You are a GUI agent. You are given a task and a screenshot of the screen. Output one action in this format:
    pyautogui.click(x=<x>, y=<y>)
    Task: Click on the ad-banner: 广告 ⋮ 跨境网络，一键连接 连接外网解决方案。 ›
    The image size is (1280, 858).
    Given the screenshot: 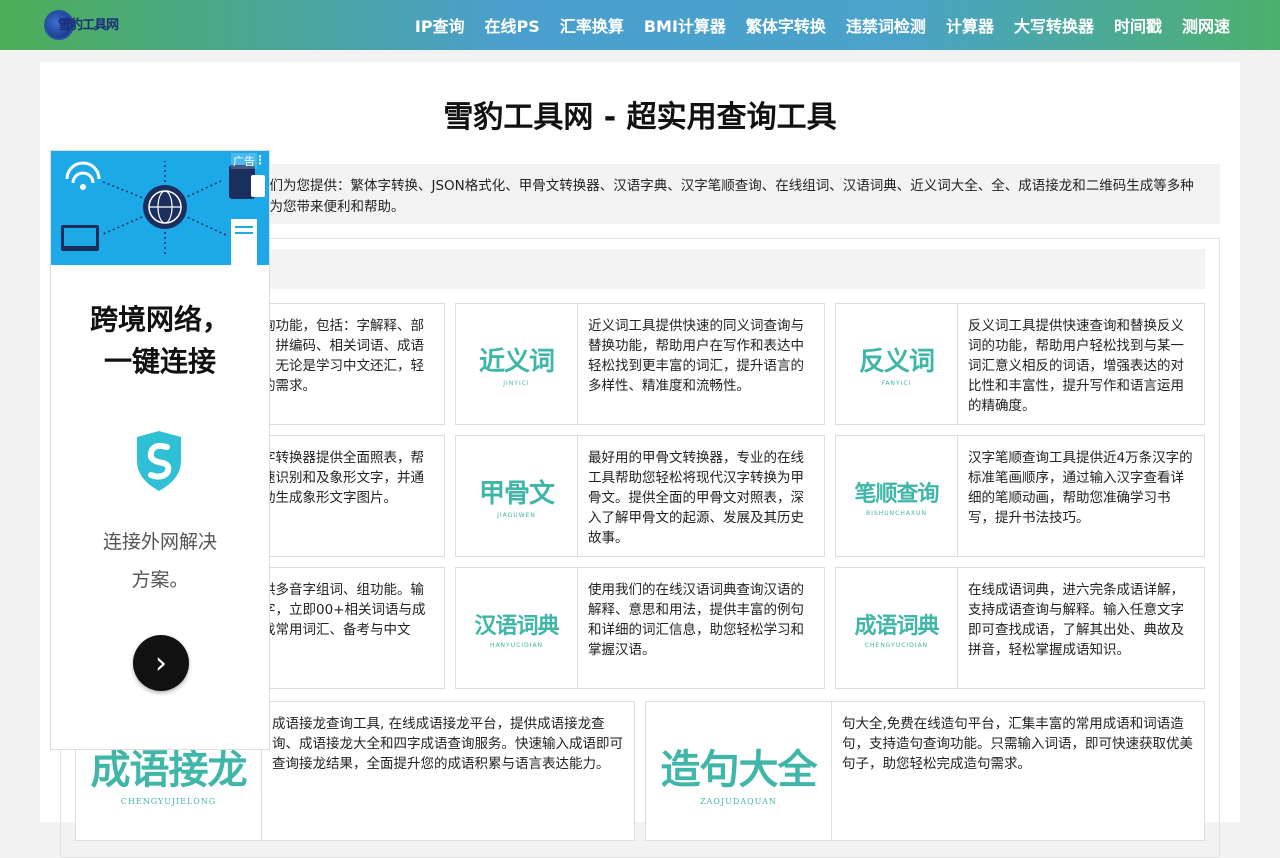 What is the action you would take?
    pyautogui.click(x=160, y=450)
    